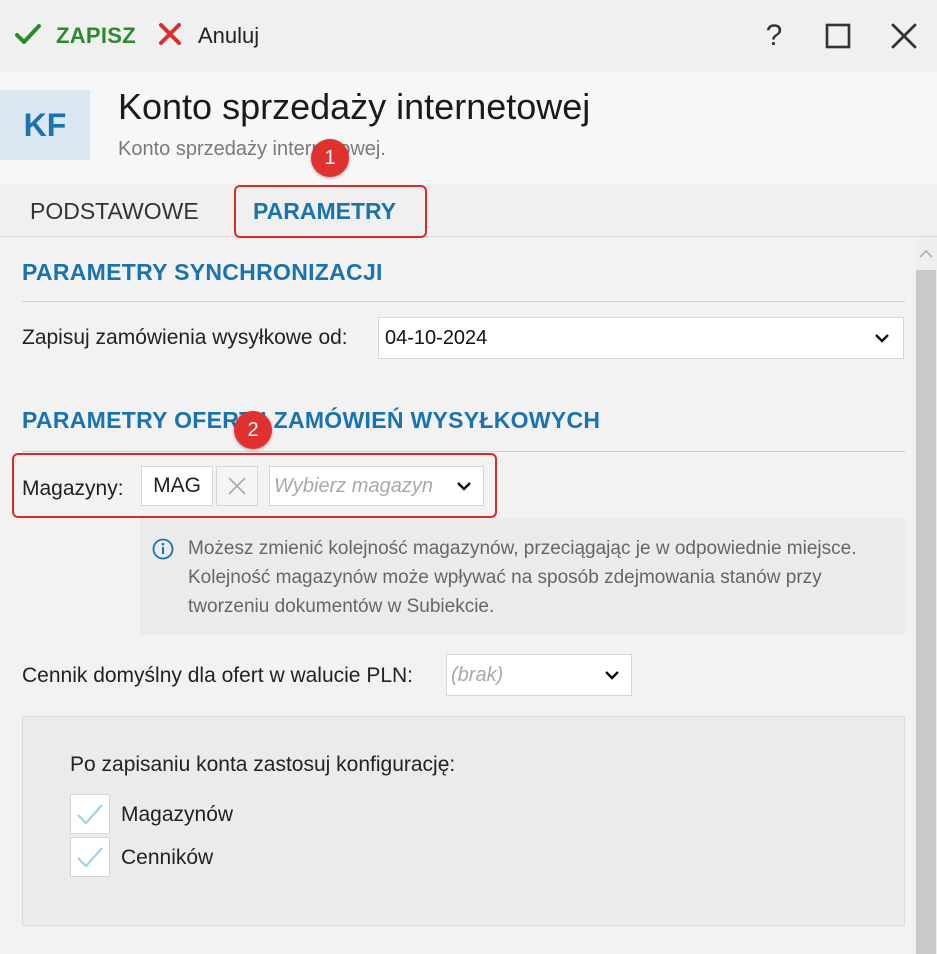 The image size is (937, 954). I want to click on option-label-cennikow: Cenników, so click(167, 858).